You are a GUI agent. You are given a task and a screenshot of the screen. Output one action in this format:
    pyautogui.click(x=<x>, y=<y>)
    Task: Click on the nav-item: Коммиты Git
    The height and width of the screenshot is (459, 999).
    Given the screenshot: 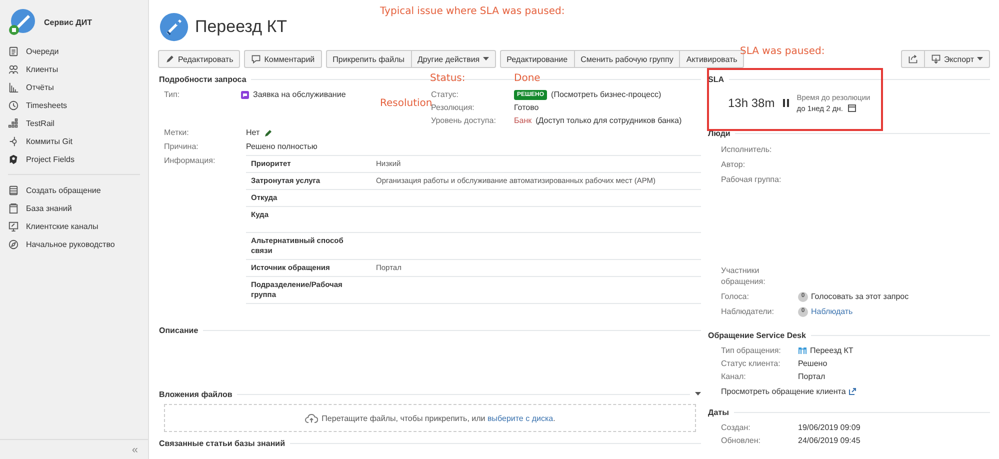 What is the action you would take?
    pyautogui.click(x=74, y=141)
    